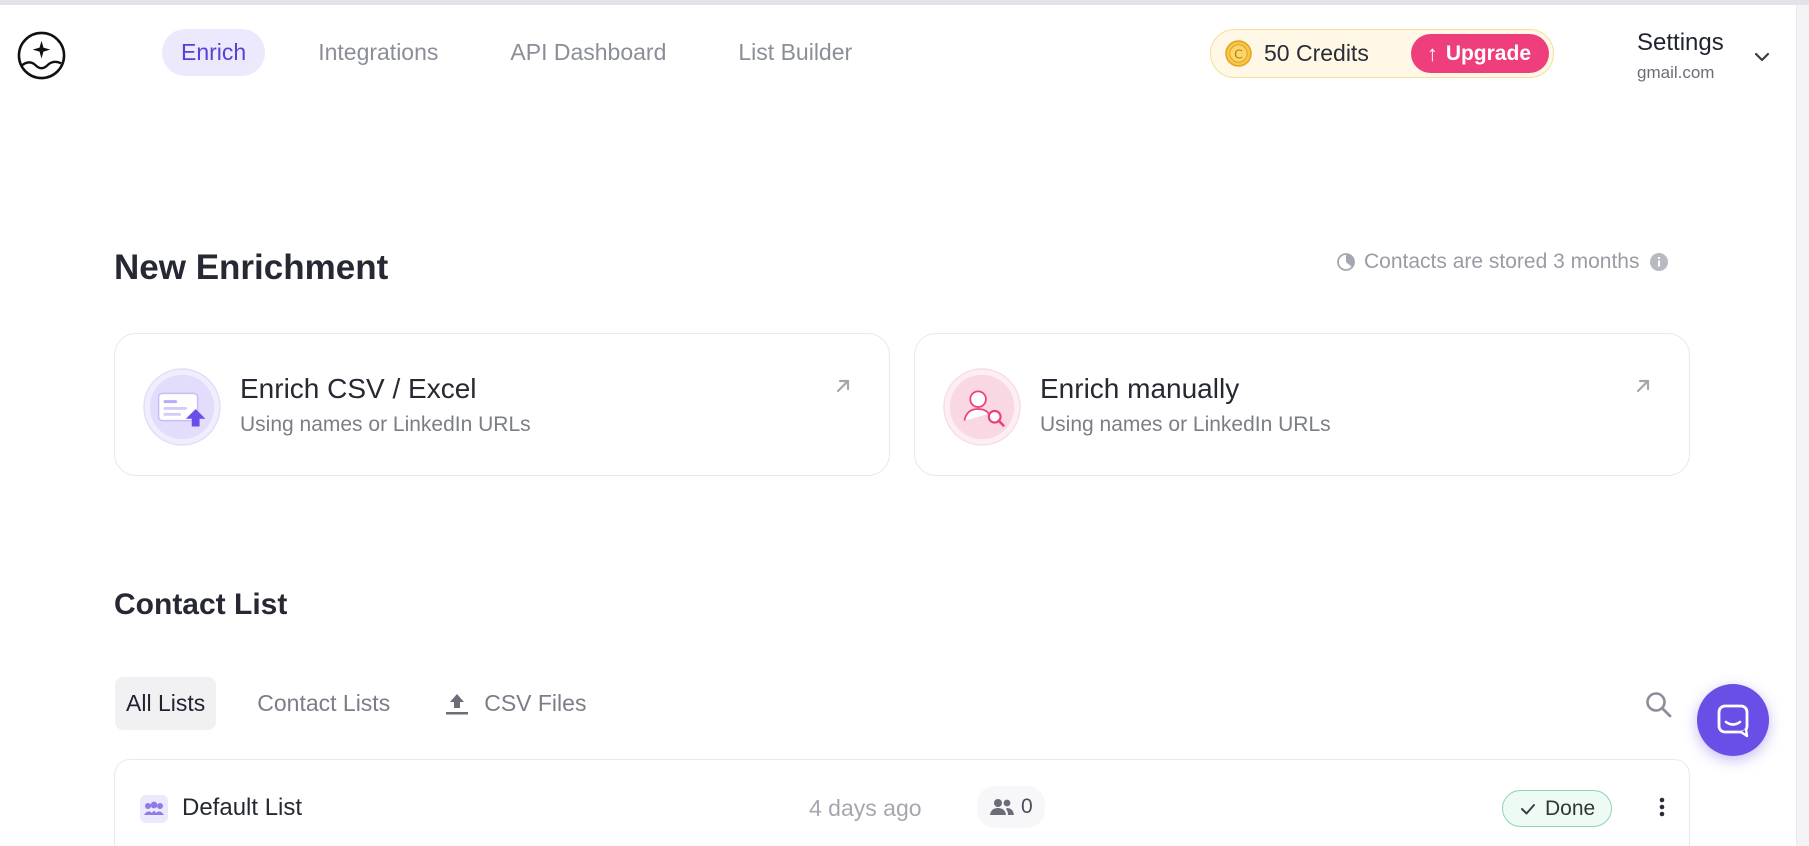 The image size is (1809, 846). I want to click on card-title: Enrich manually, so click(1140, 388).